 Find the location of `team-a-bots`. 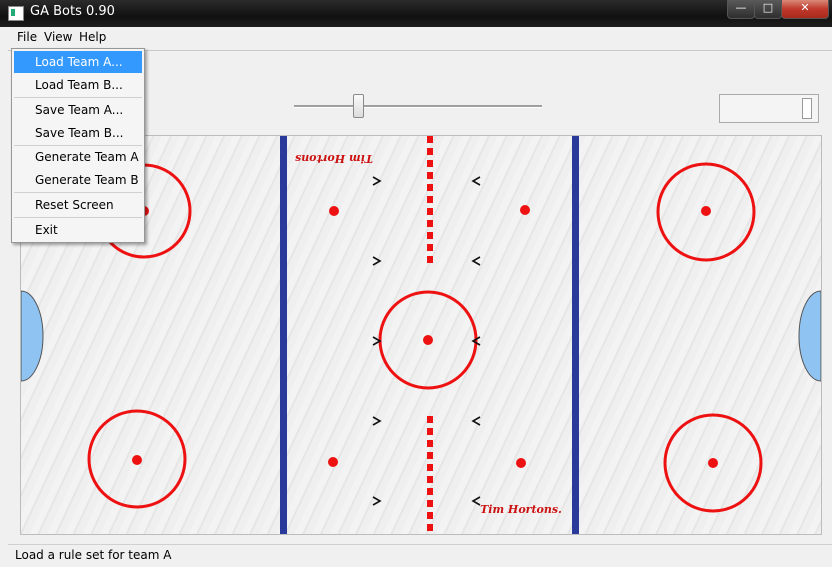

team-a-bots is located at coordinates (377, 341).